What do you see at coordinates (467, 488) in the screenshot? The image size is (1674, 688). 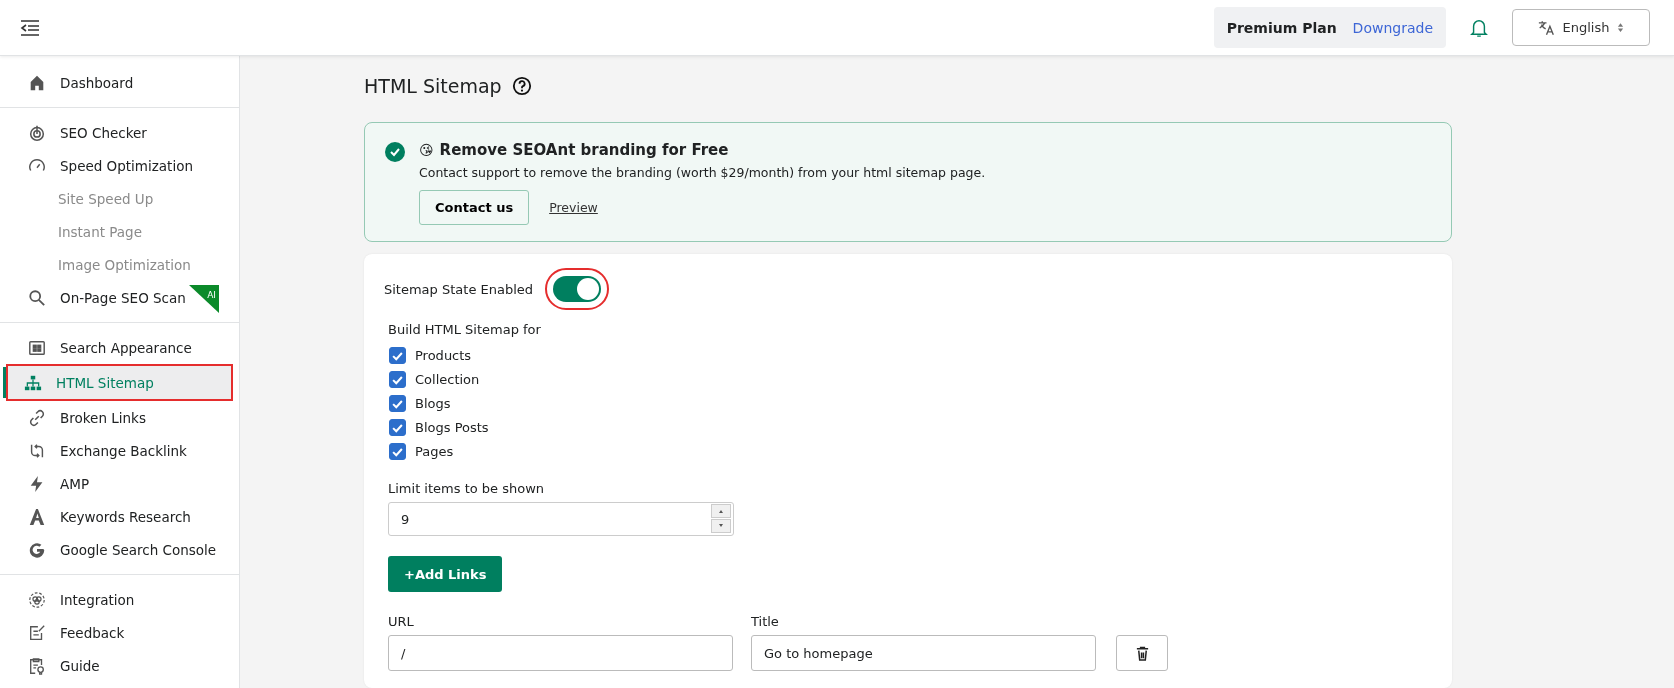 I see `field-label: Limit items to be shown` at bounding box center [467, 488].